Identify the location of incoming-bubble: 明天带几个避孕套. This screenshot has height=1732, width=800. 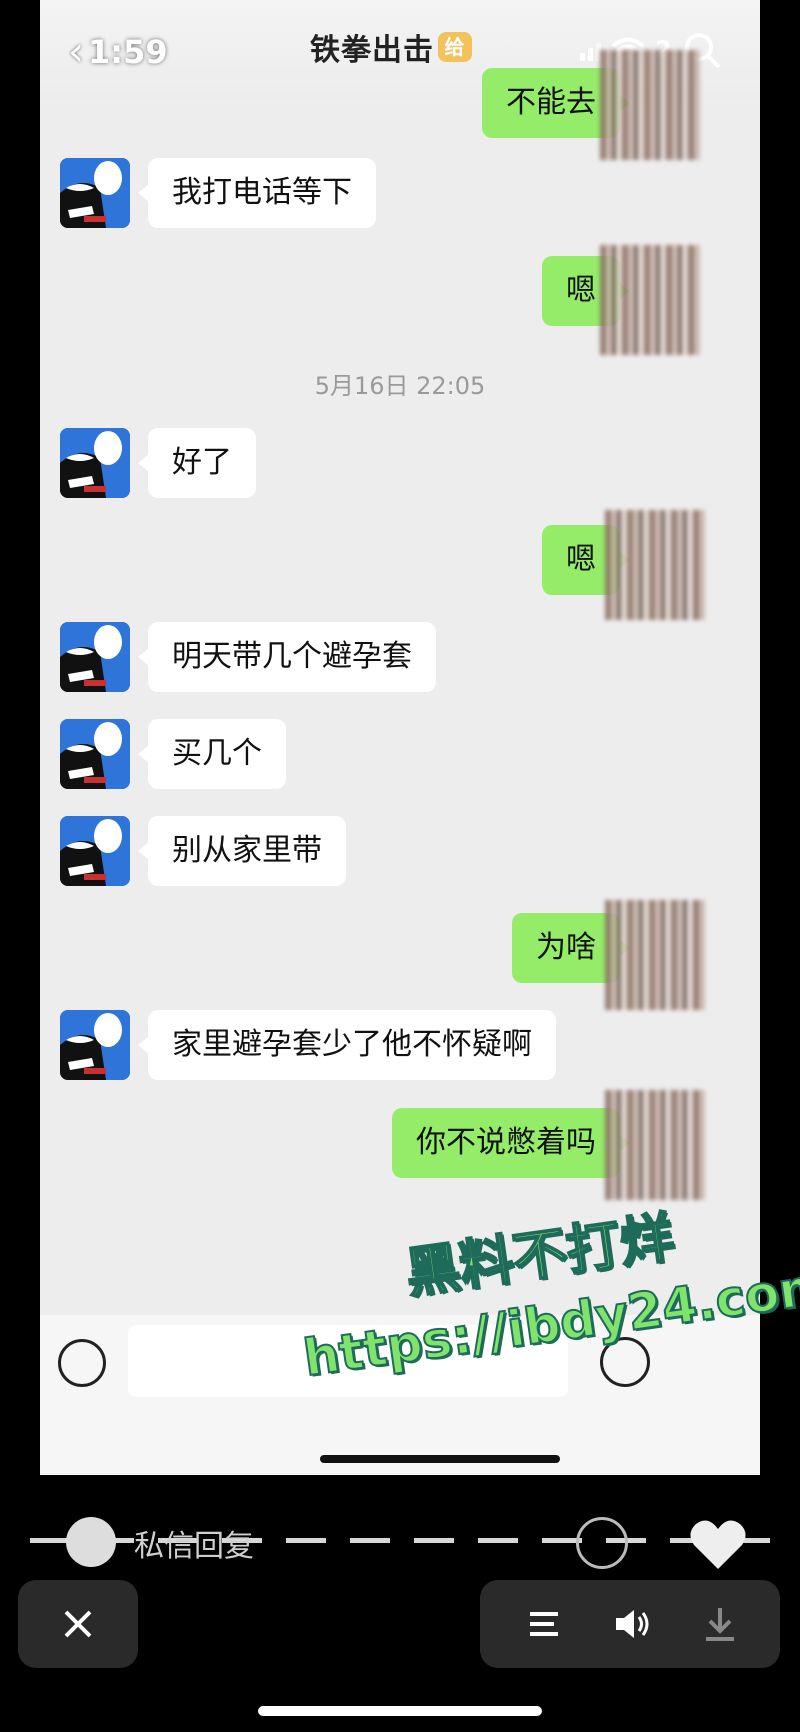
(287, 657).